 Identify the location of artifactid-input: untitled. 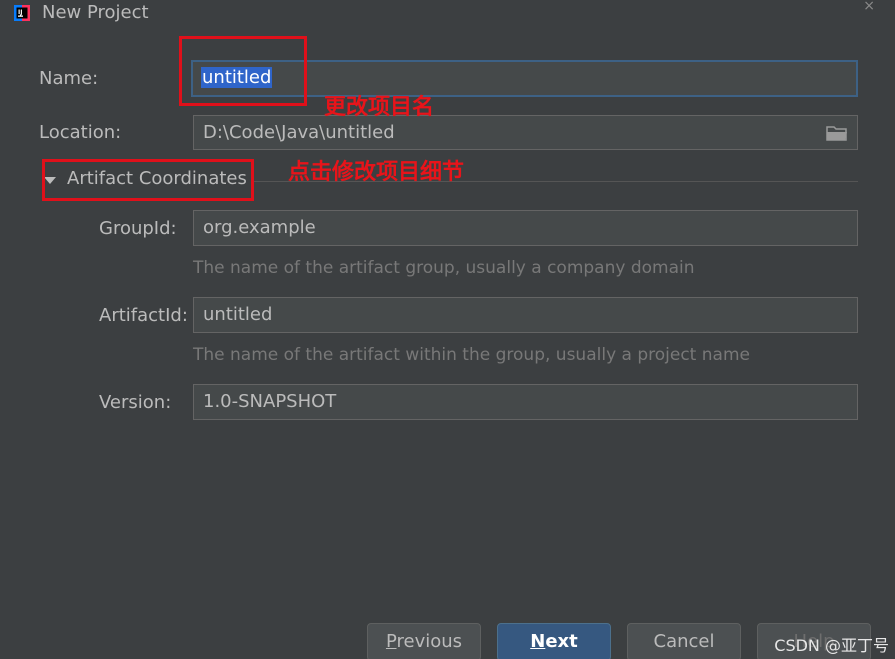
(525, 315).